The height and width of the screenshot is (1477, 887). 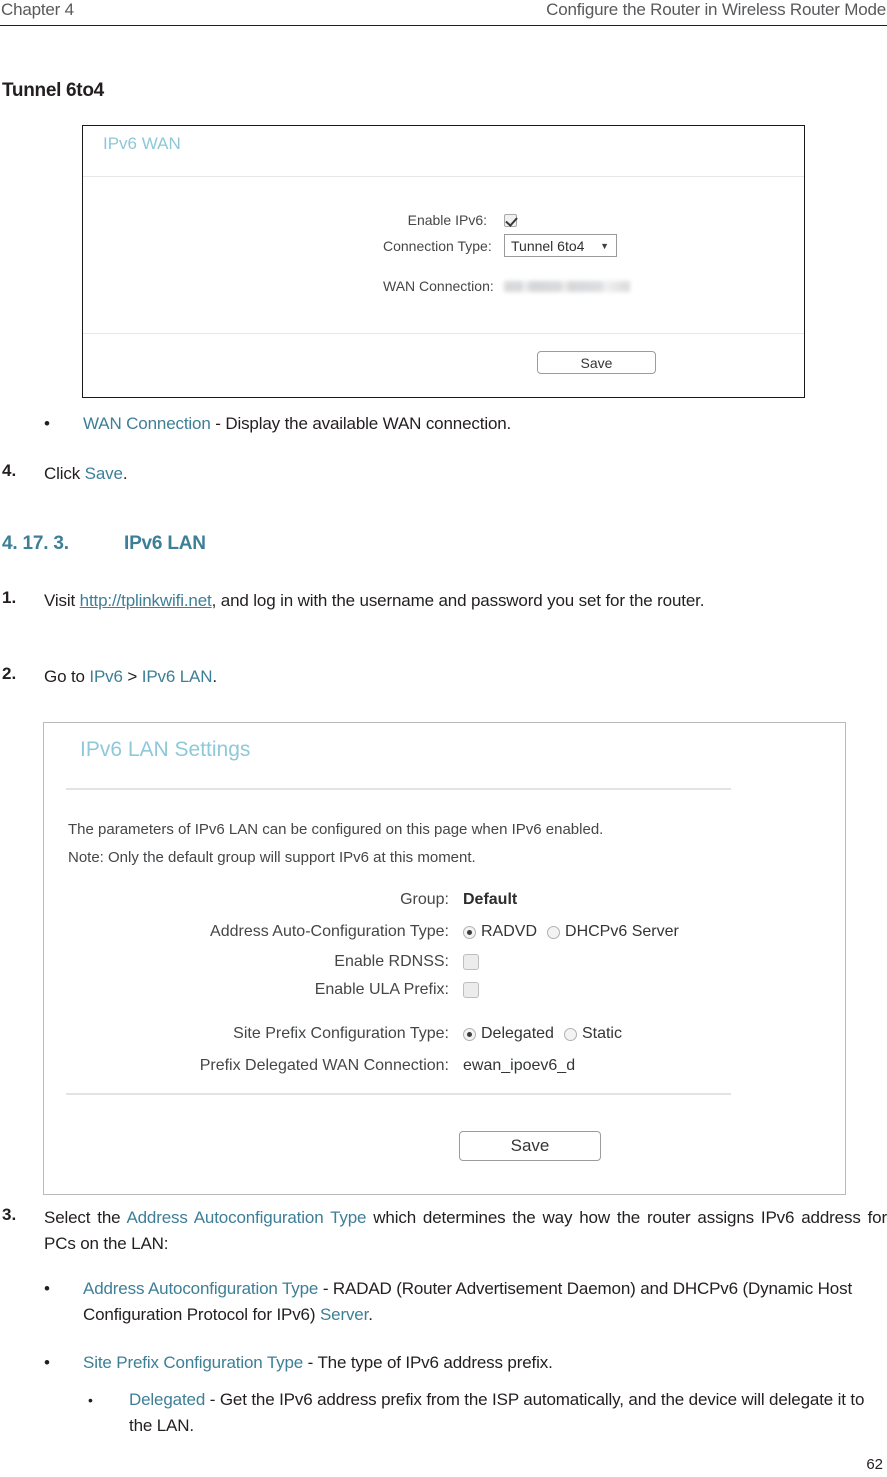 What do you see at coordinates (341, 1033) in the screenshot?
I see `site-prefix-label: Site Prefix Configuration Type:` at bounding box center [341, 1033].